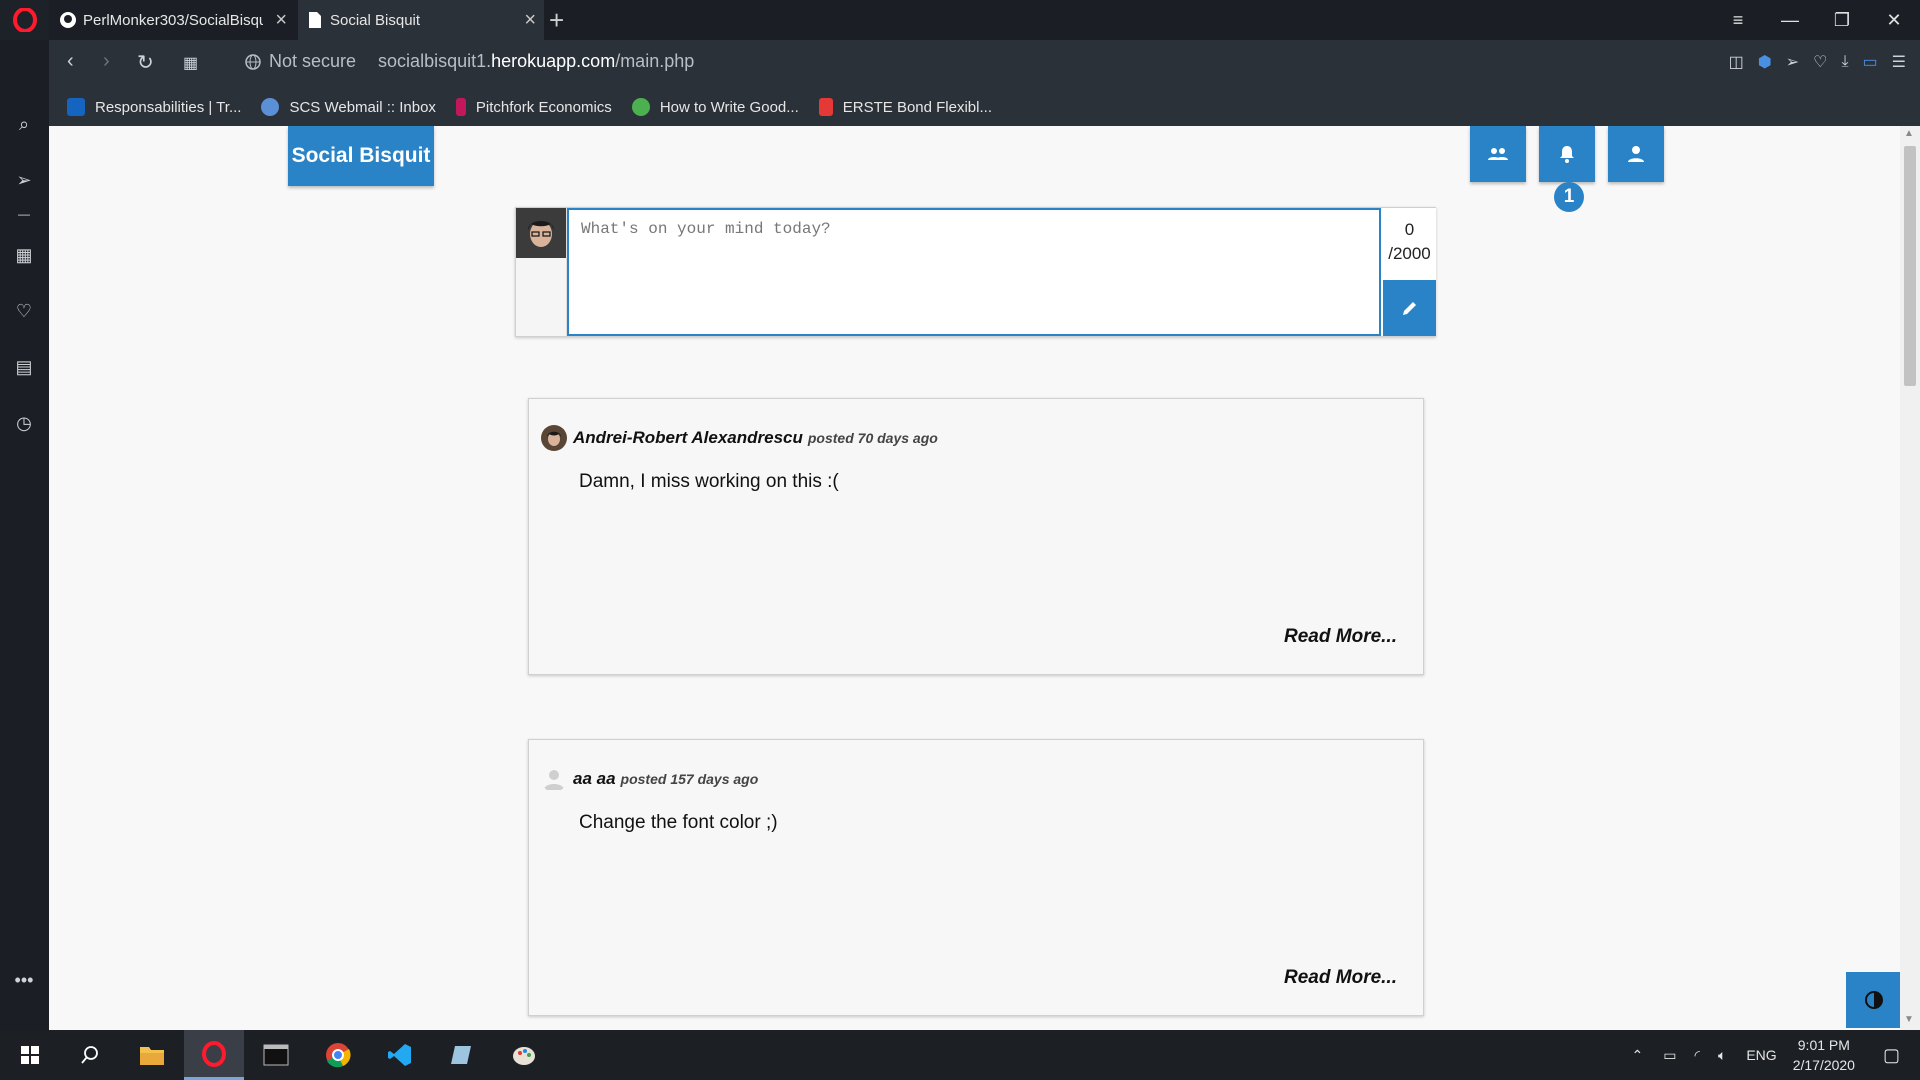 Image resolution: width=1920 pixels, height=1080 pixels. What do you see at coordinates (872, 438) in the screenshot?
I see `post-timestamp: posted 70 days ago` at bounding box center [872, 438].